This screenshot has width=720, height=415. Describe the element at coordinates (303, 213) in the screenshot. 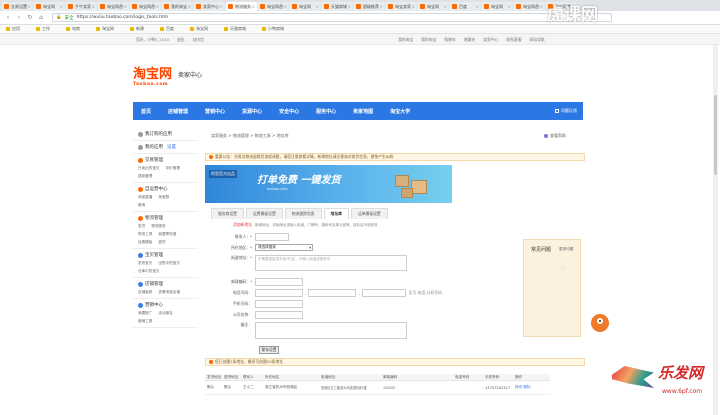

I see `tab-2: 物流跟踪信息` at that location.